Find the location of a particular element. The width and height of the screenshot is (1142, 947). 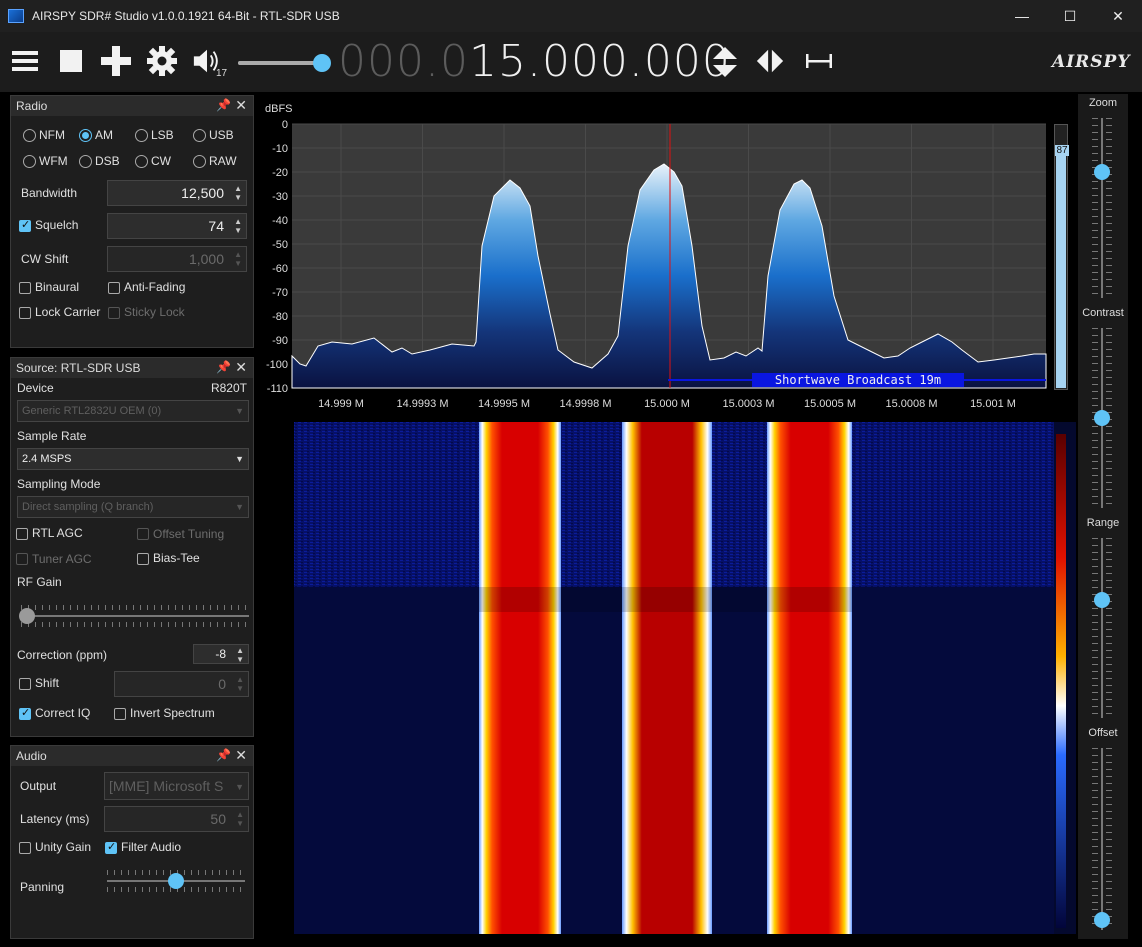

latency-input: 50 ▲ ▼ is located at coordinates (176, 819).